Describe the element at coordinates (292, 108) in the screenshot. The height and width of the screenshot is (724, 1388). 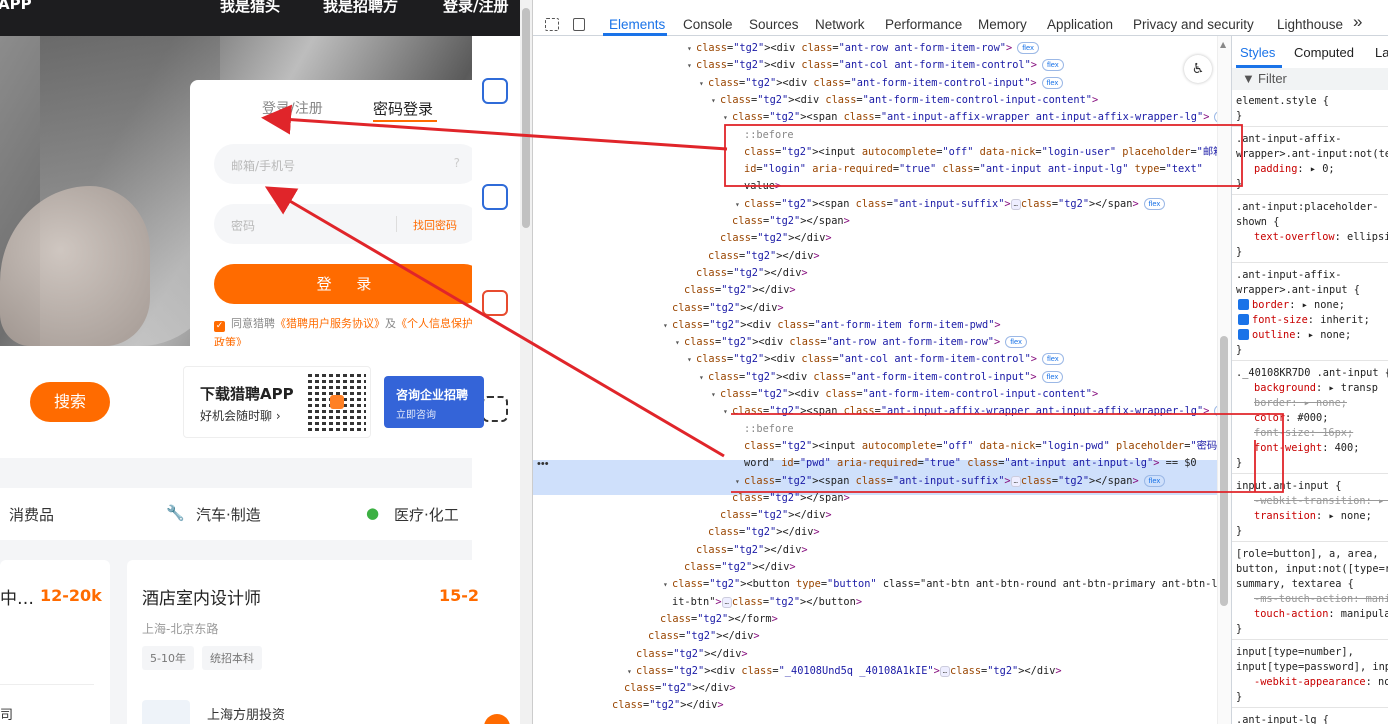
I see `tab-sms-login: 登录/注册` at that location.